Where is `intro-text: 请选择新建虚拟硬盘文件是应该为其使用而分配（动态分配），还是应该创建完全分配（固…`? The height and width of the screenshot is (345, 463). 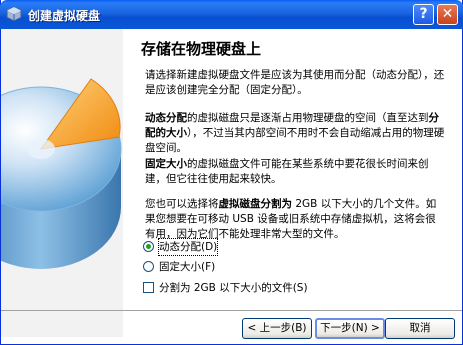 intro-text: 请选择新建虚拟硬盘文件是应该为其使用而分配（动态分配），还是应该创建完全分配（固… is located at coordinates (295, 82).